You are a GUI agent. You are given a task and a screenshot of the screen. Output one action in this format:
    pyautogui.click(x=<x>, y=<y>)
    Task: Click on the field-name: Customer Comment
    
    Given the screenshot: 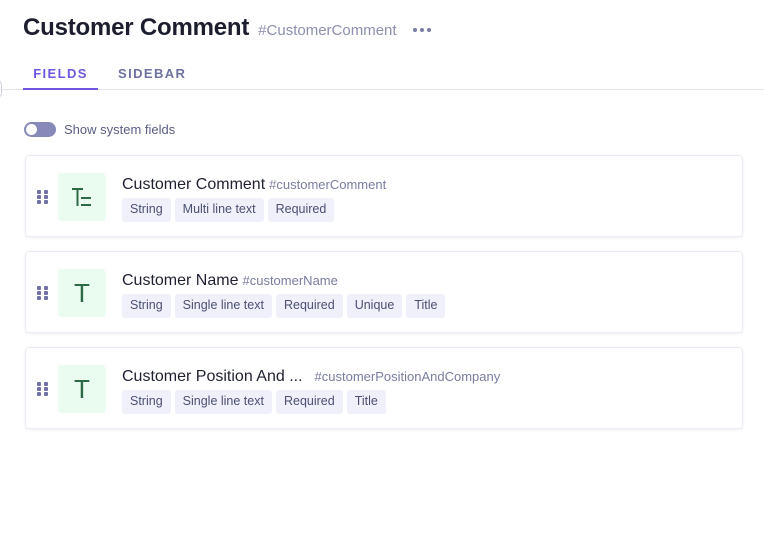 What is the action you would take?
    pyautogui.click(x=194, y=184)
    